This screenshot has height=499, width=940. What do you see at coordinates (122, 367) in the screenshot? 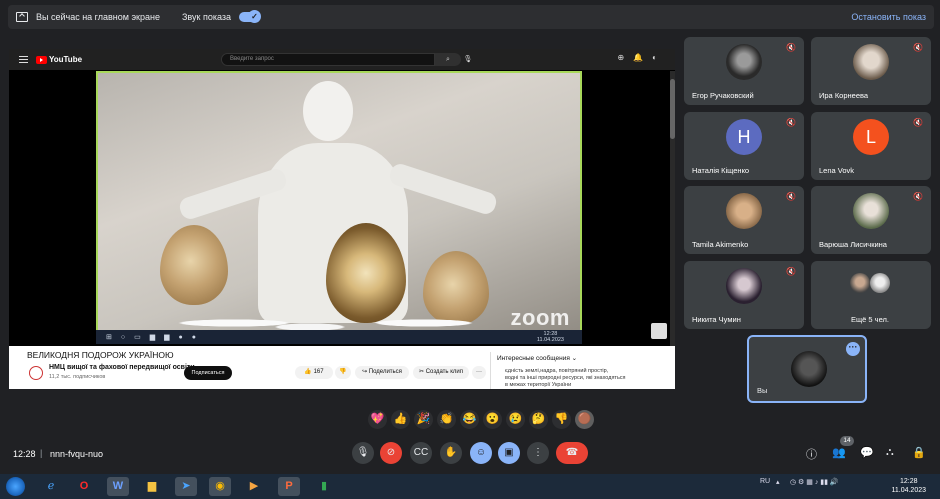
I see `channel-name: НМЦ вищої та фахової передвищої освіти` at bounding box center [122, 367].